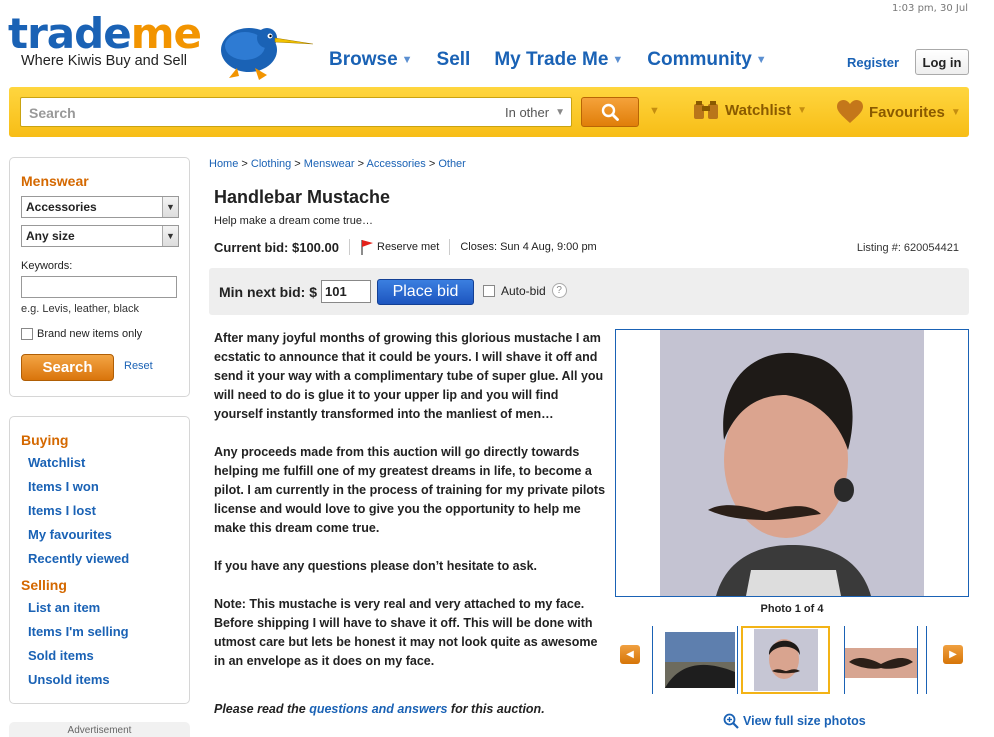 The width and height of the screenshot is (994, 737). What do you see at coordinates (706, 110) in the screenshot?
I see `binoculars-icon` at bounding box center [706, 110].